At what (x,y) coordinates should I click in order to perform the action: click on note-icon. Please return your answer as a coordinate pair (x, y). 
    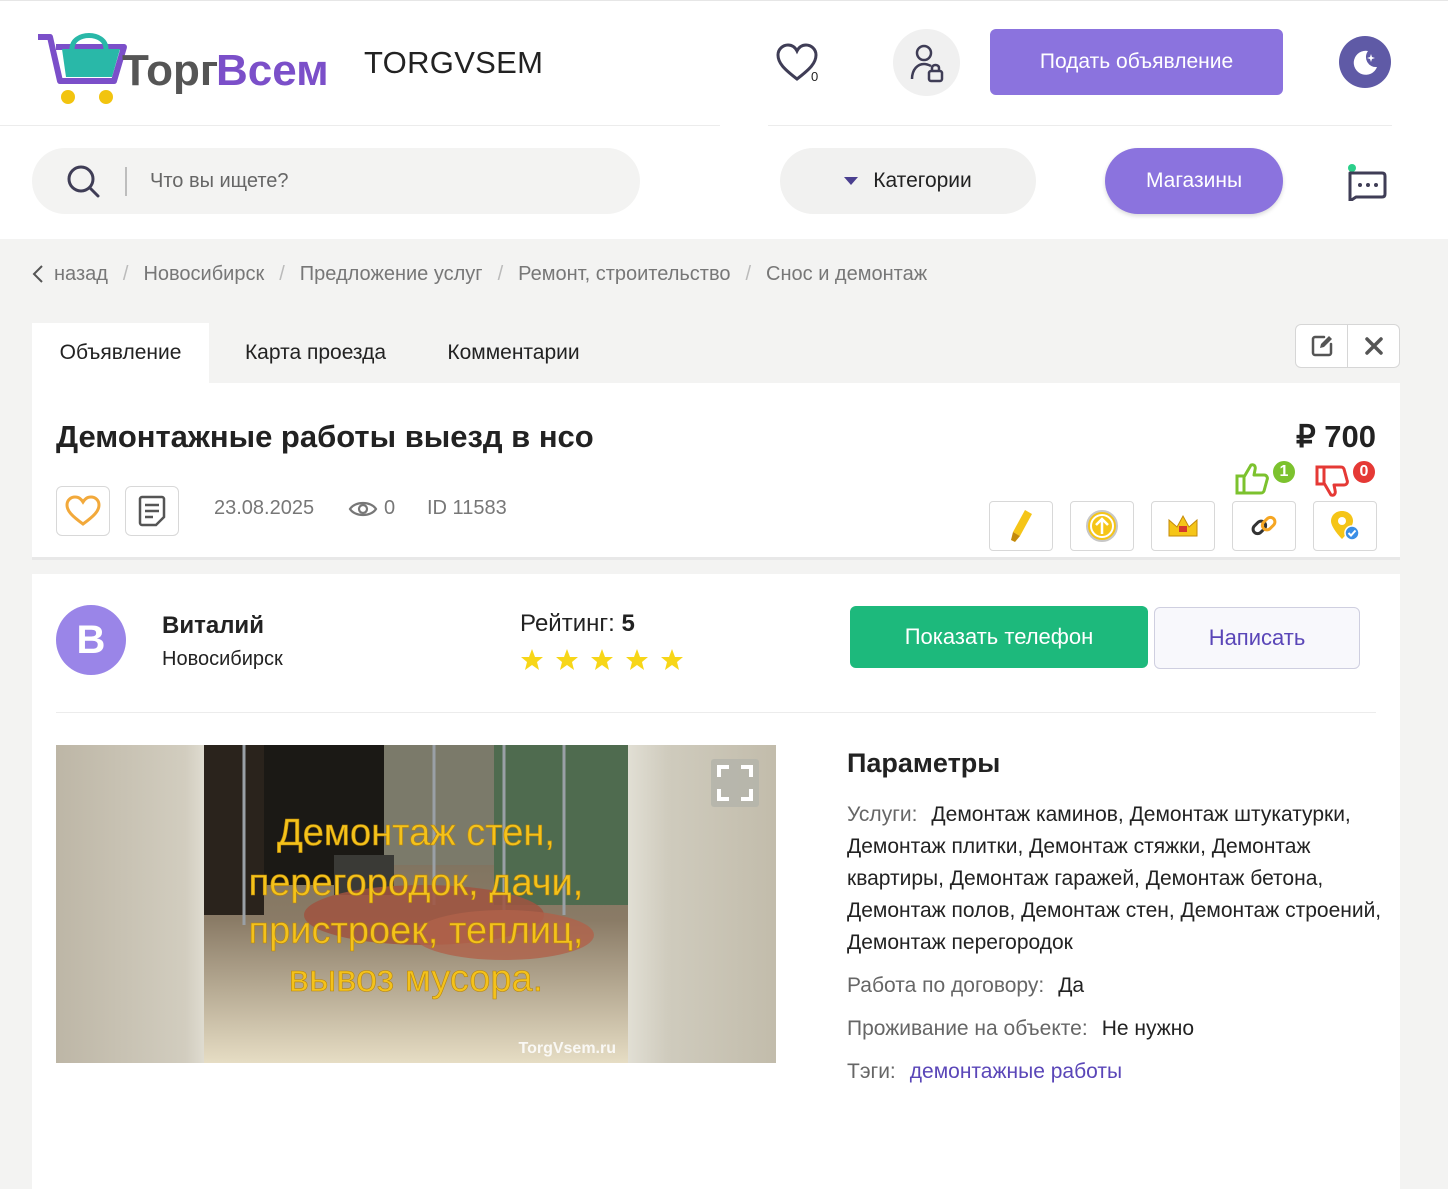
    Looking at the image, I should click on (152, 511).